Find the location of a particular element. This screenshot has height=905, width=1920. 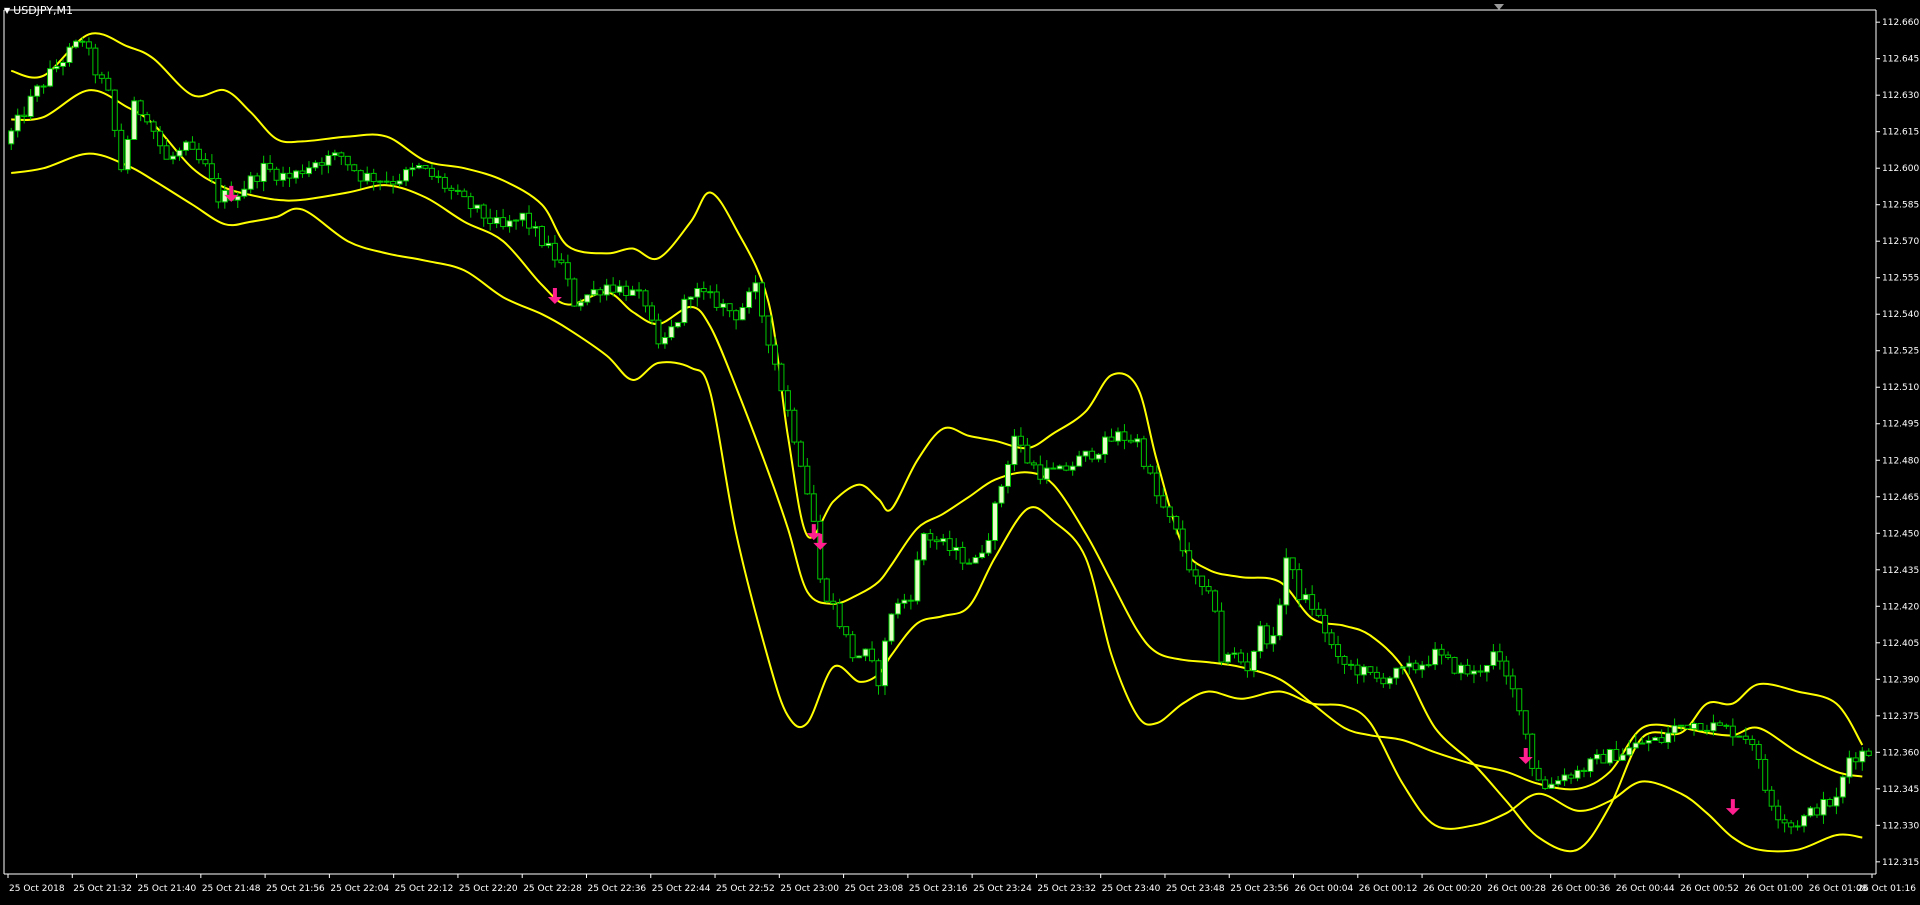

time-tick-label: 26 Oct 01:16 is located at coordinates (1886, 889).